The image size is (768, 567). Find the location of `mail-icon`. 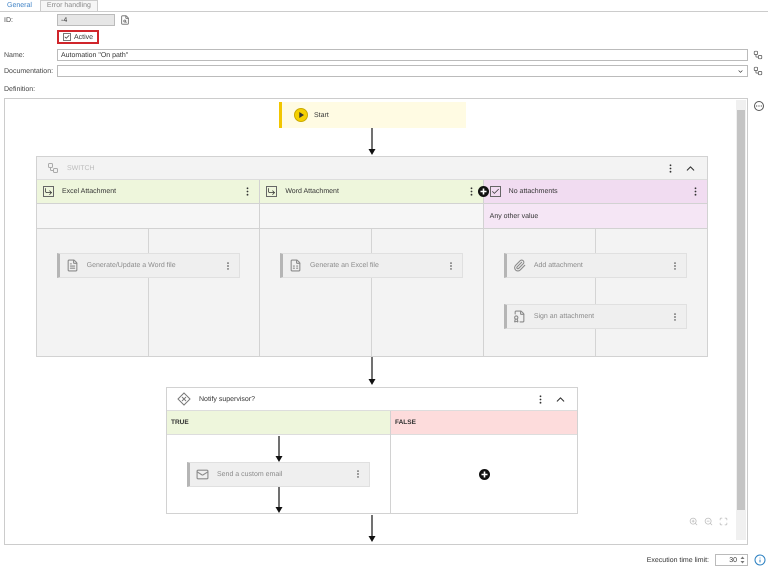

mail-icon is located at coordinates (202, 474).